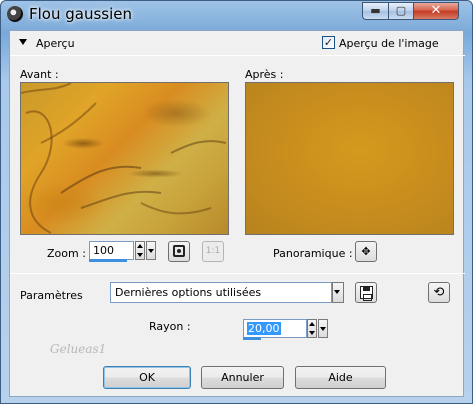 Image resolution: width=473 pixels, height=404 pixels. Describe the element at coordinates (170, 326) in the screenshot. I see `radius-label: Rayon :` at that location.